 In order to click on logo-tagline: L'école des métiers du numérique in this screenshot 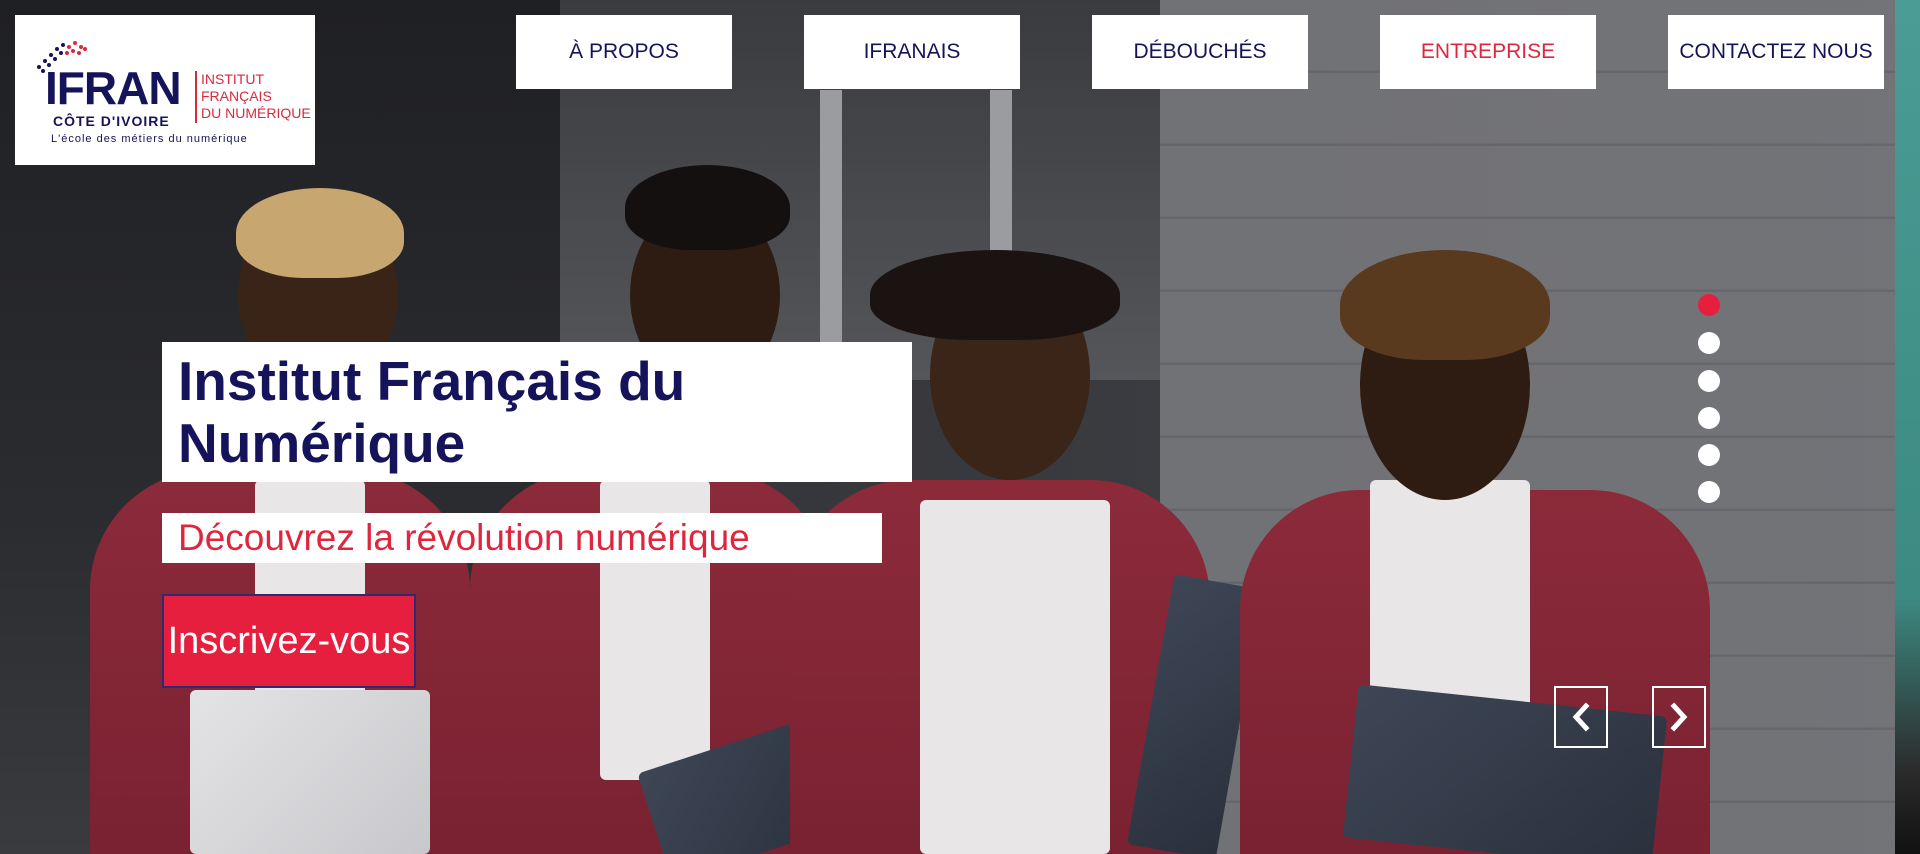, I will do `click(149, 139)`.